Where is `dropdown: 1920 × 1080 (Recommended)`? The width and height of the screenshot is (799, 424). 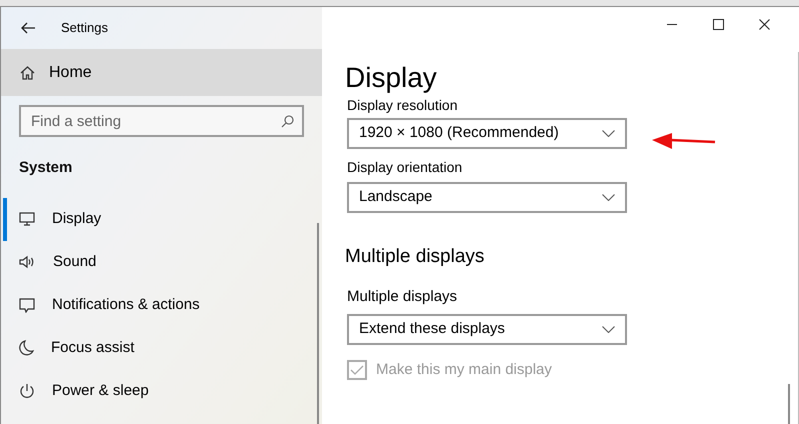 dropdown: 1920 × 1080 (Recommended) is located at coordinates (487, 133).